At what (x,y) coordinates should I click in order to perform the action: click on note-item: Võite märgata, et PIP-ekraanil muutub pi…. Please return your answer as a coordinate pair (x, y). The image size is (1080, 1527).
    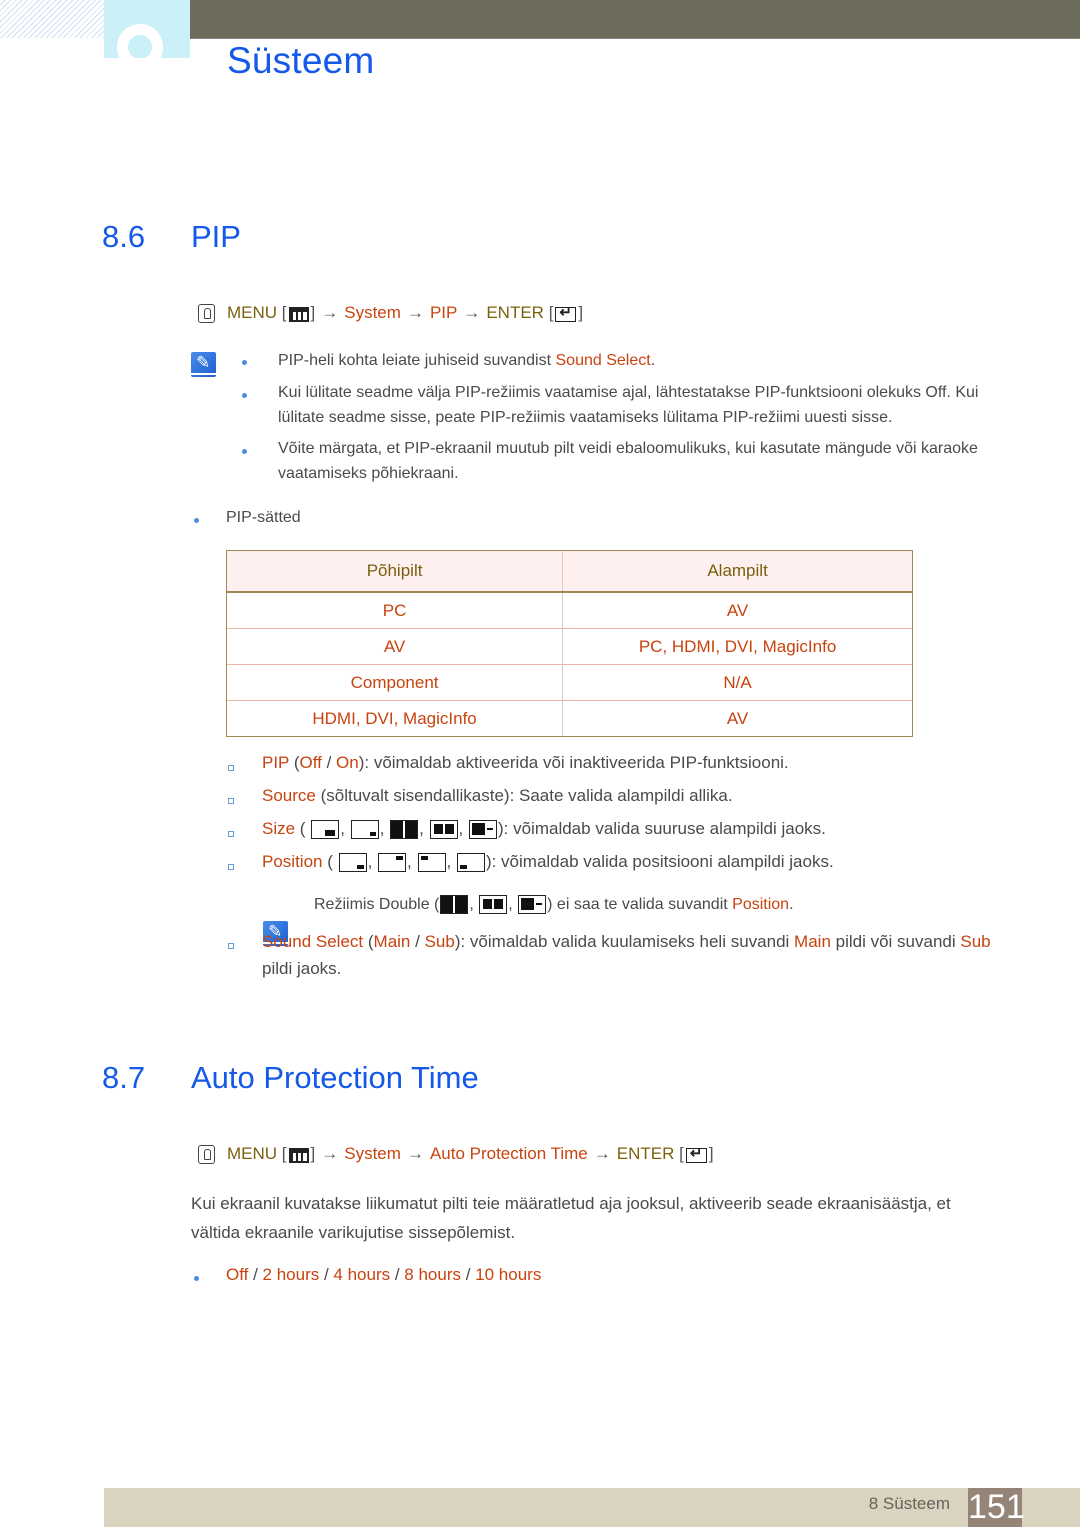
    Looking at the image, I should click on (628, 461).